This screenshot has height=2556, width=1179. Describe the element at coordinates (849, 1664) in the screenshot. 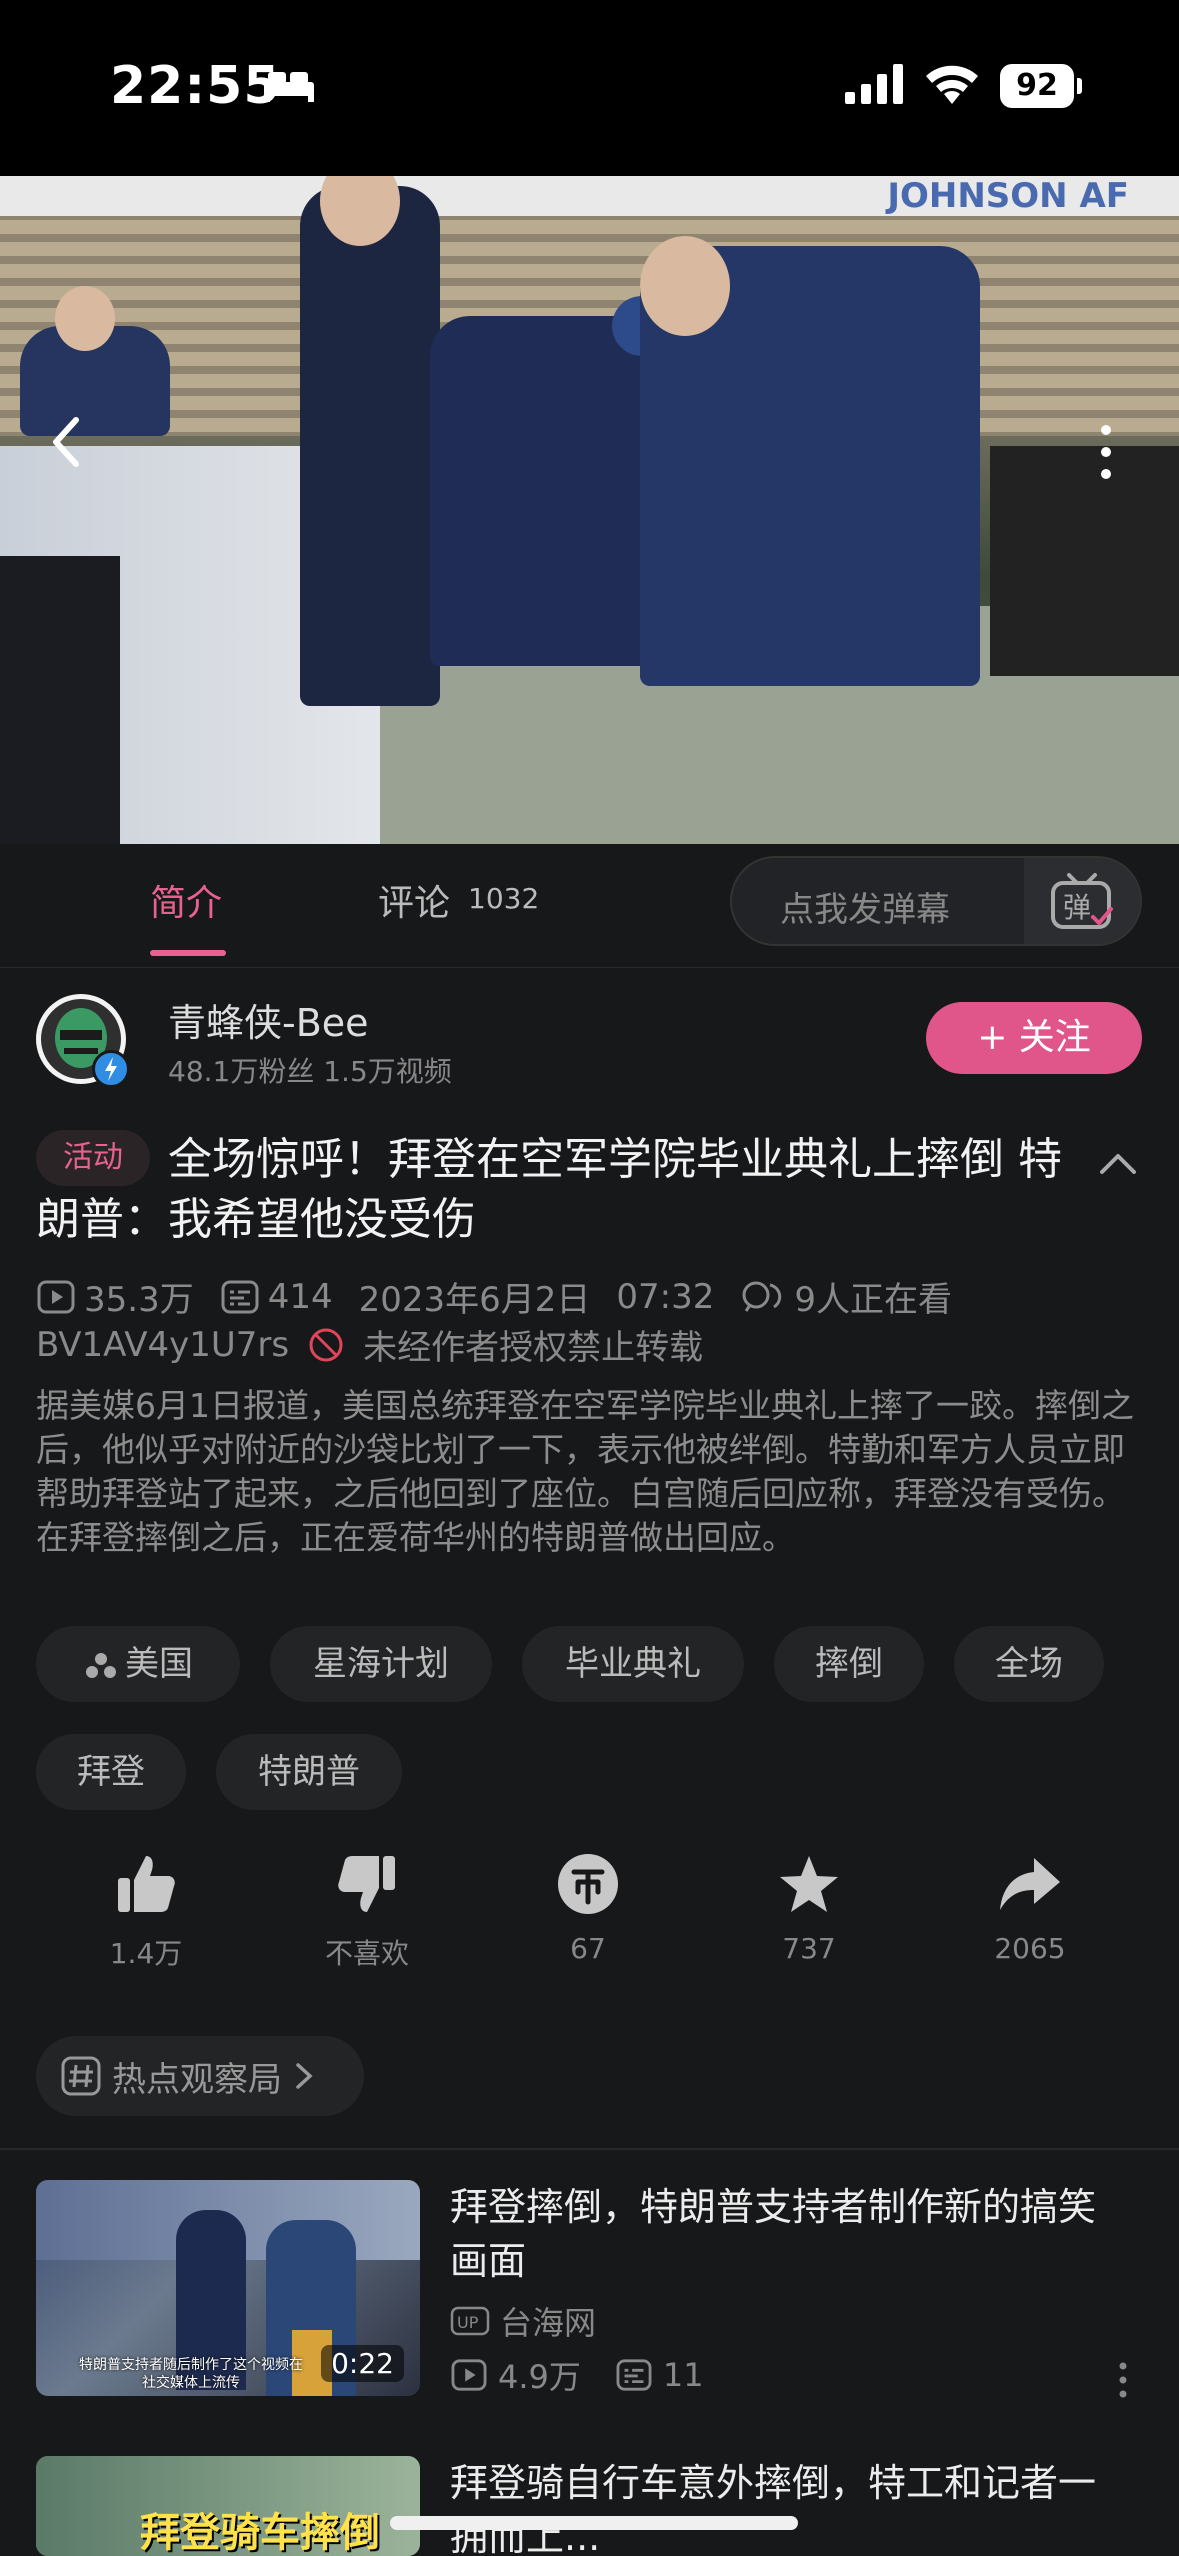

I see `tag-item: 摔倒` at that location.